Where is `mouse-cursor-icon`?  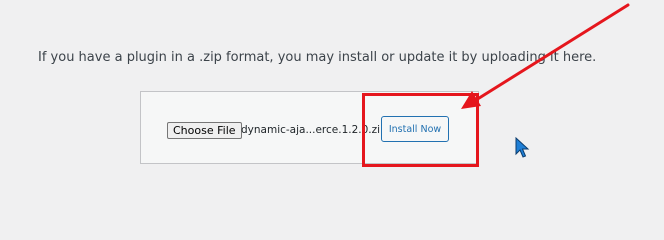
mouse-cursor-icon is located at coordinates (522, 147).